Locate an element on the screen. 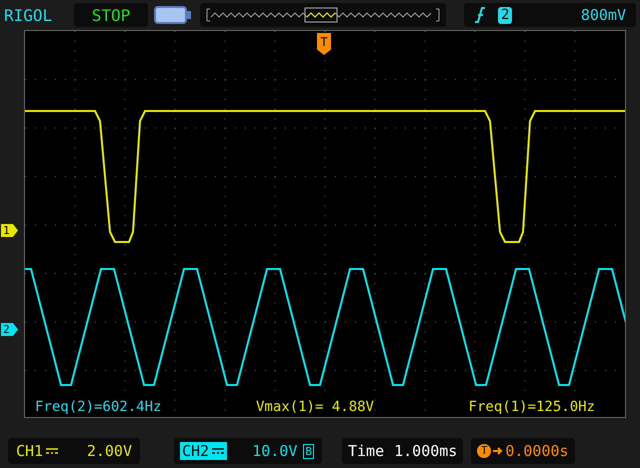  timebase-readout: Time 1.000ms is located at coordinates (403, 451).